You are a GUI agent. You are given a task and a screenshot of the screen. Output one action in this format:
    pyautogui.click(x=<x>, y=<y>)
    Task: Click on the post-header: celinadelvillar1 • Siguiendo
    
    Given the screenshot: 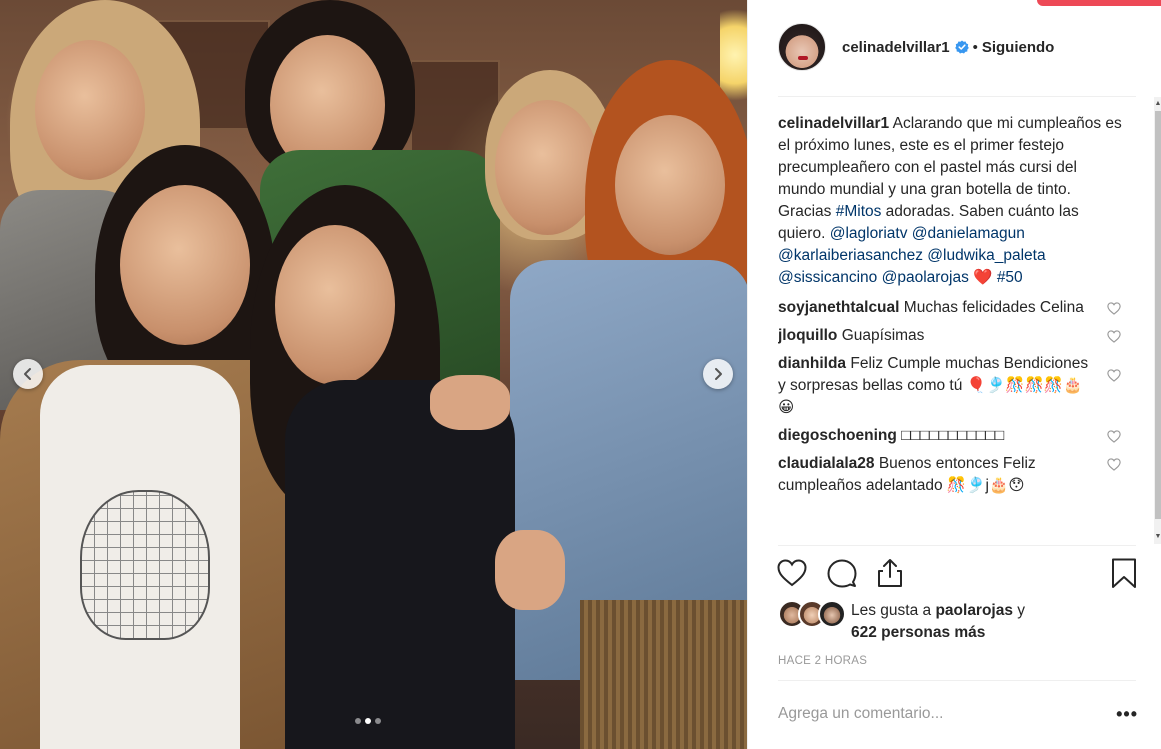 What is the action you would take?
    pyautogui.click(x=916, y=47)
    